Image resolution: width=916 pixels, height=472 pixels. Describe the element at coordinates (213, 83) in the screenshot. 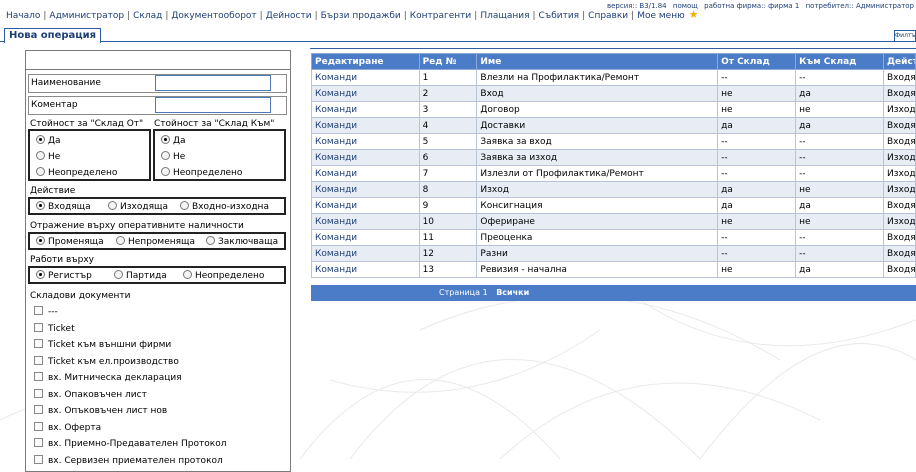

I see `name-input` at that location.